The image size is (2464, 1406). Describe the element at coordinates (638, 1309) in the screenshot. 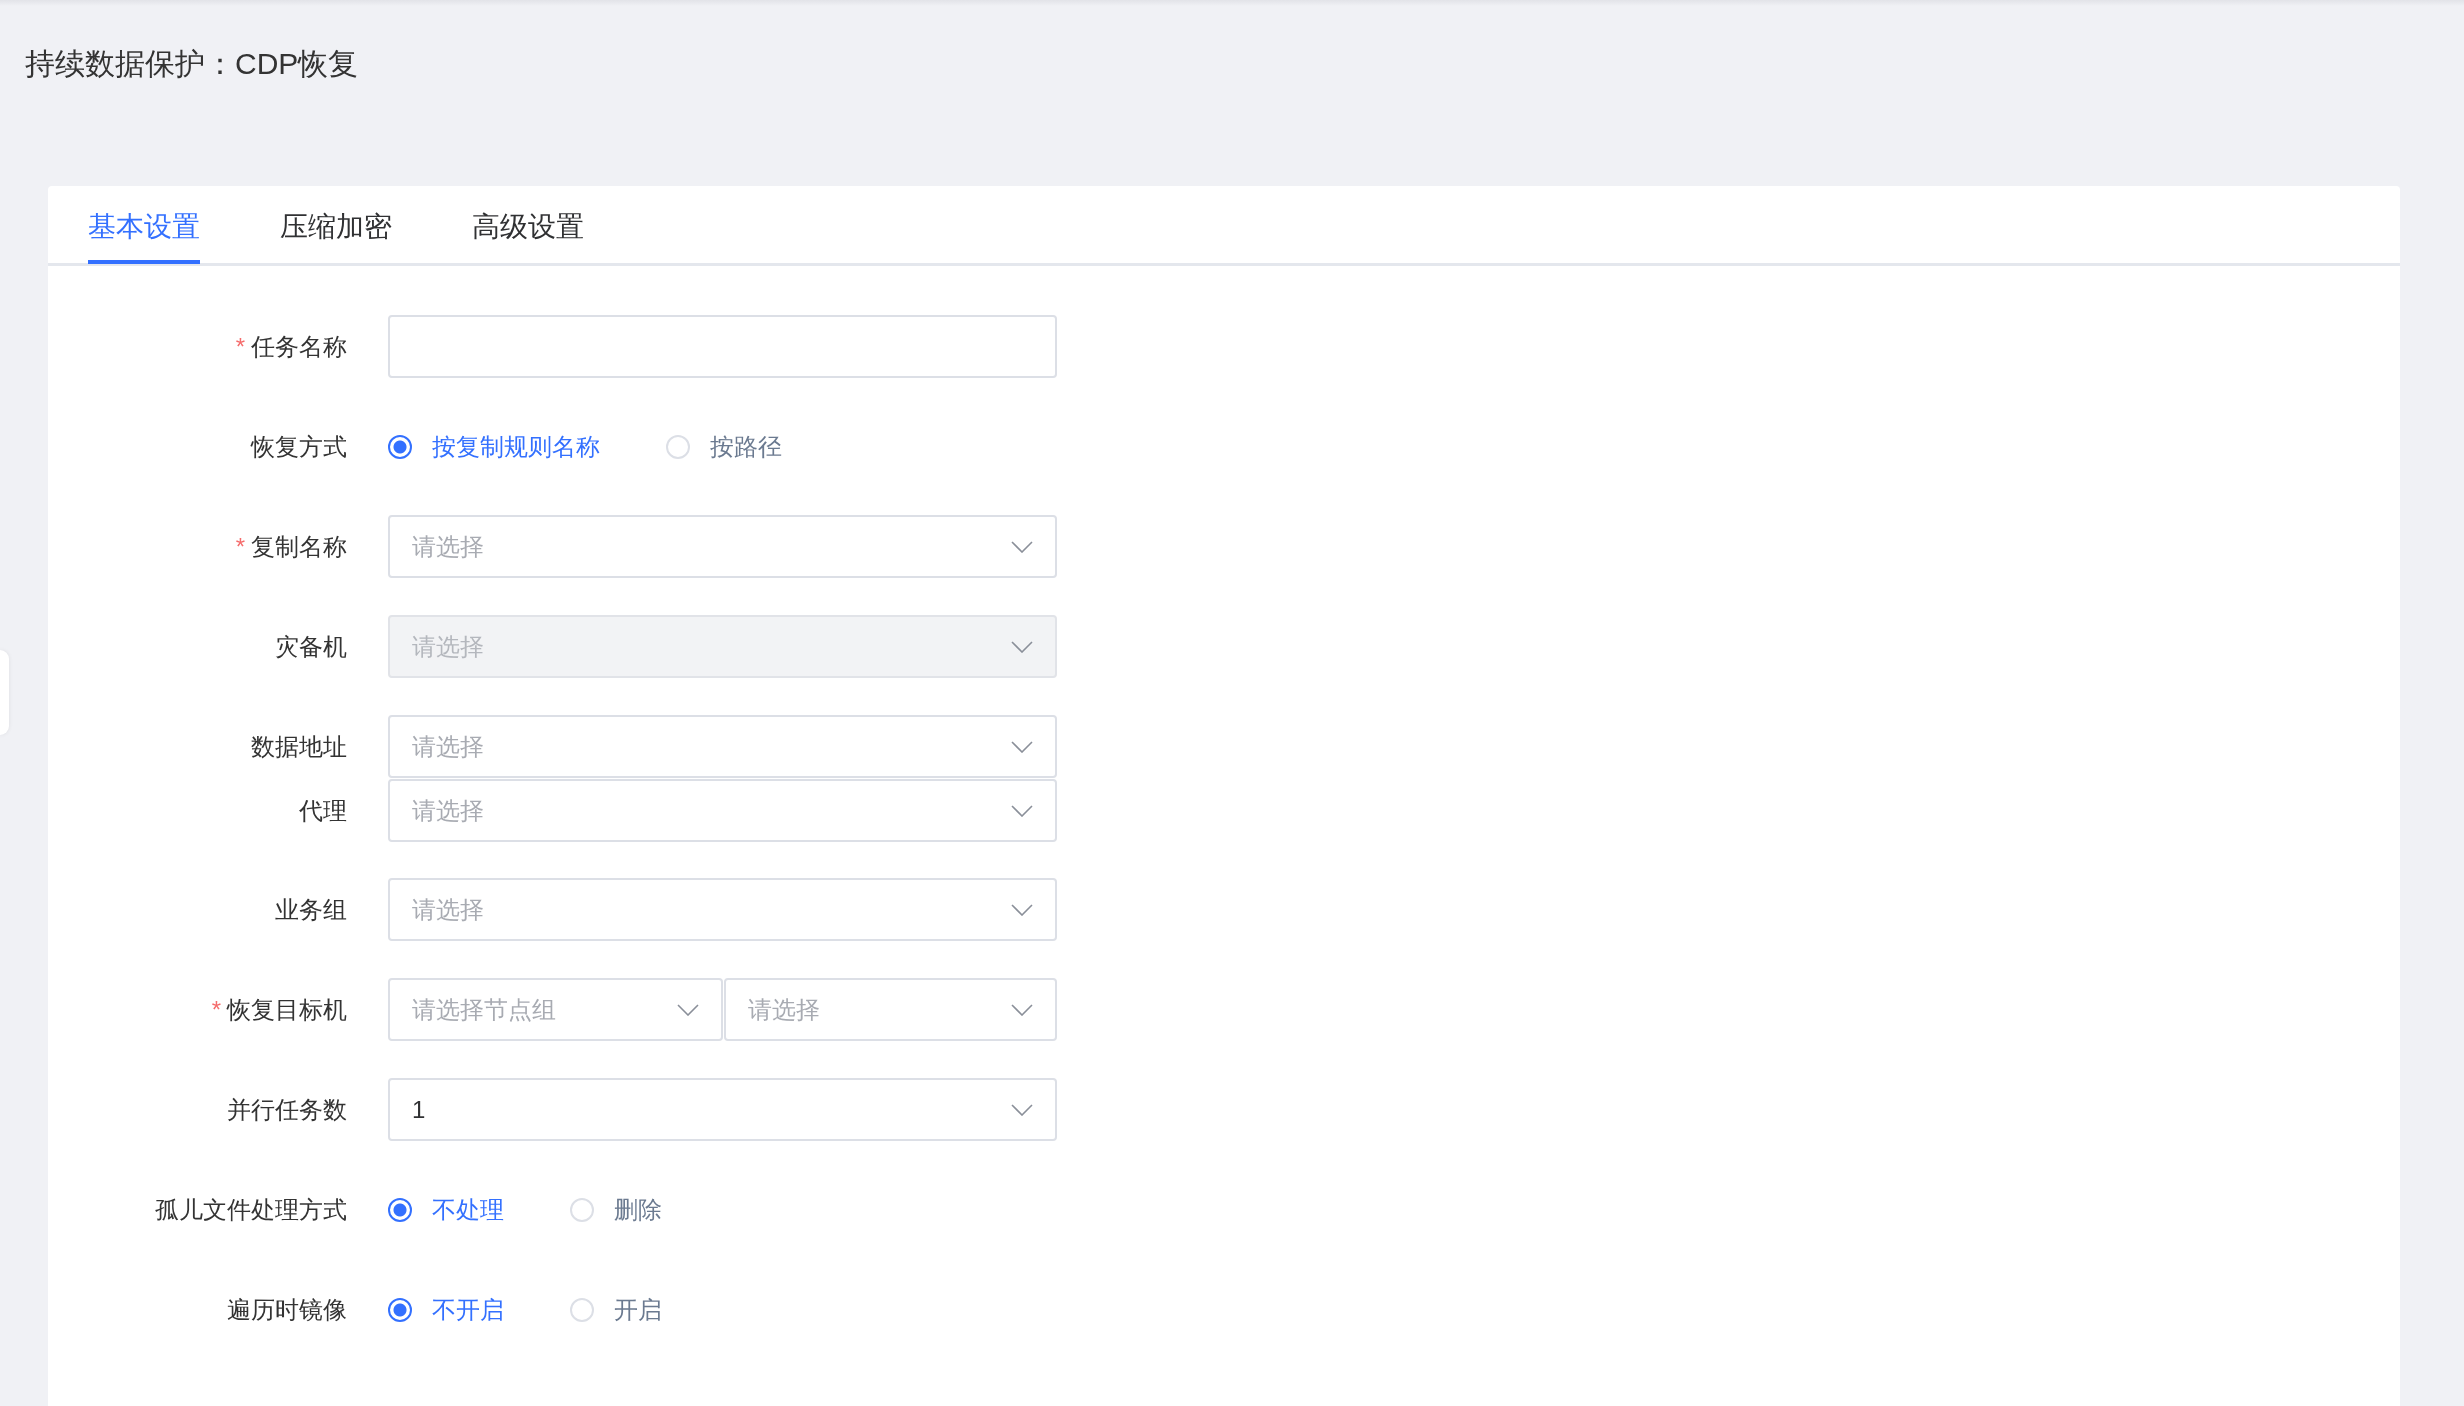

I see `radio-label: 开启` at that location.